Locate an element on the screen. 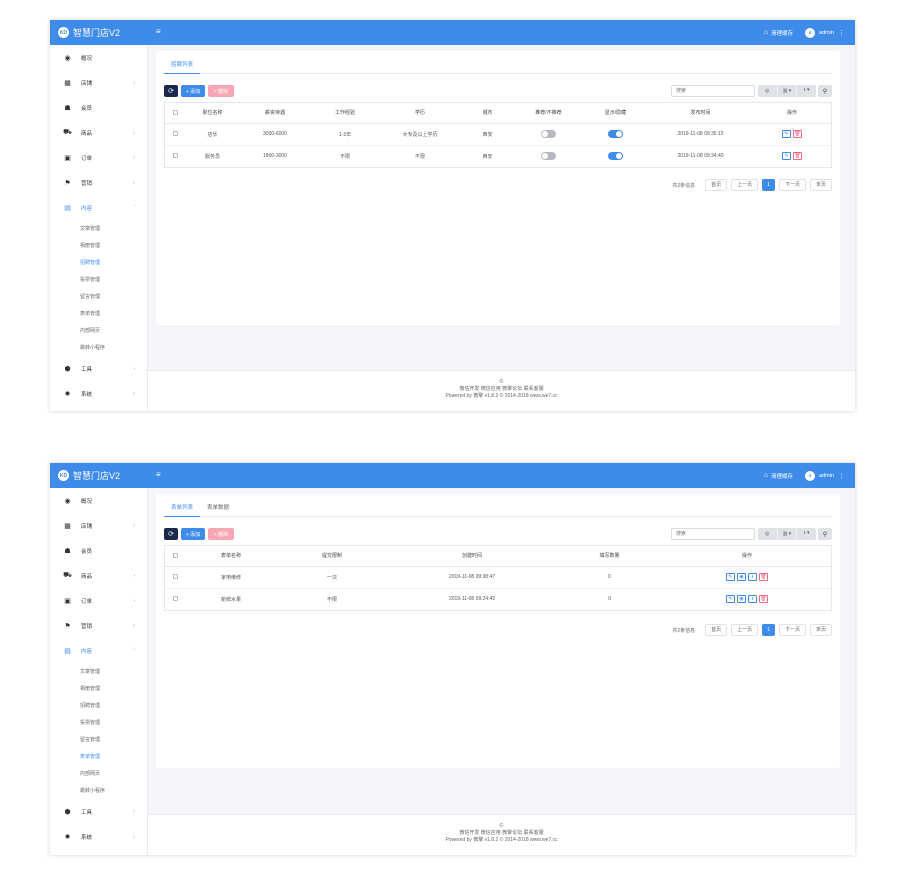 The height and width of the screenshot is (883, 905). column-header: 提交限制 is located at coordinates (332, 556).